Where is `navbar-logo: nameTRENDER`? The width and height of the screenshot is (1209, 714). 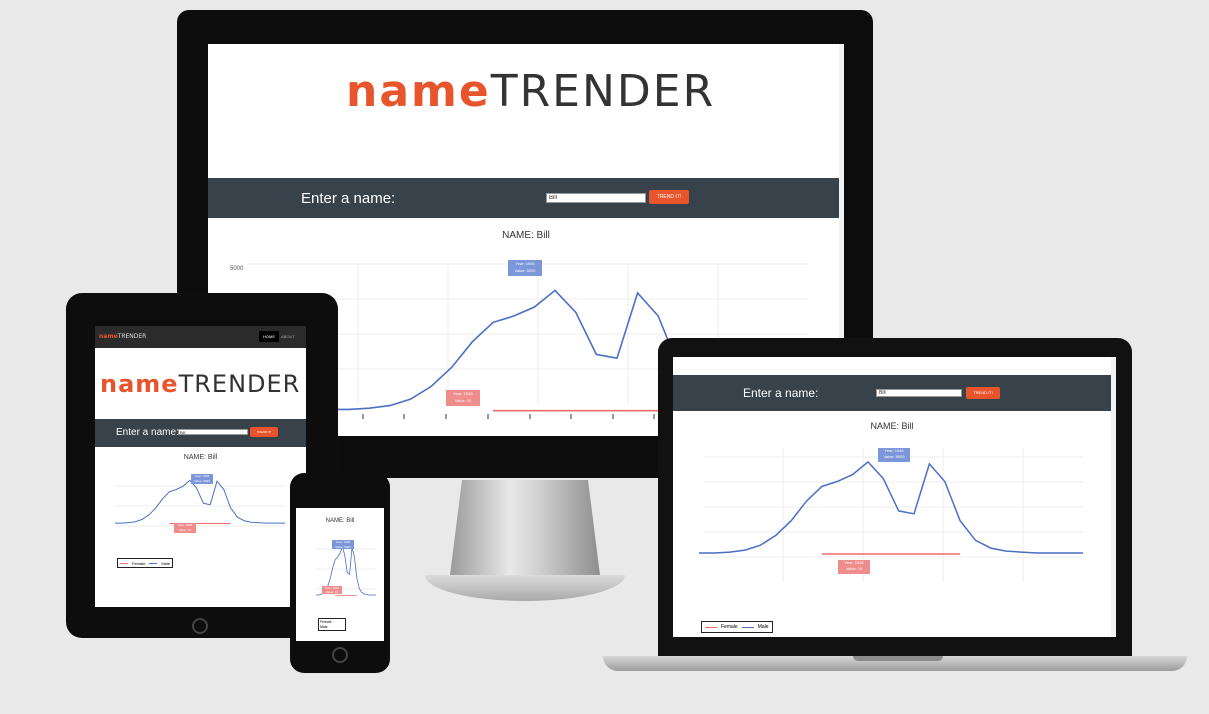 navbar-logo: nameTRENDER is located at coordinates (122, 336).